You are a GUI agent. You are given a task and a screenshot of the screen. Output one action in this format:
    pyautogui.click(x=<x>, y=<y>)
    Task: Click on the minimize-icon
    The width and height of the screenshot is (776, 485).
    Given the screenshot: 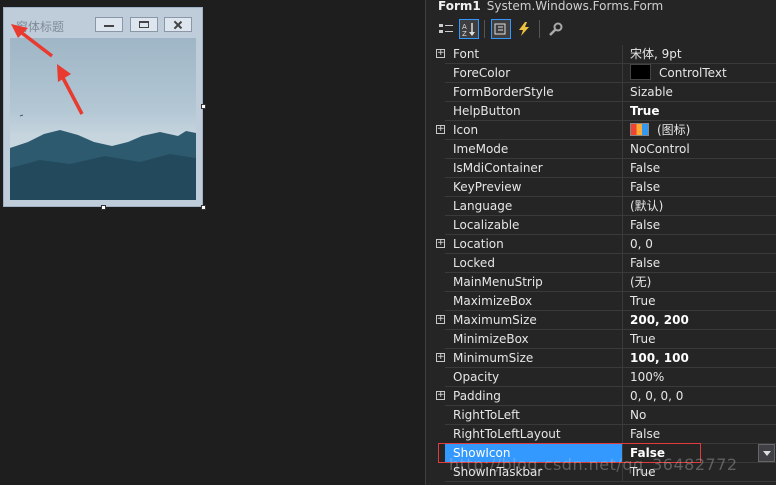 What is the action you would take?
    pyautogui.click(x=109, y=24)
    